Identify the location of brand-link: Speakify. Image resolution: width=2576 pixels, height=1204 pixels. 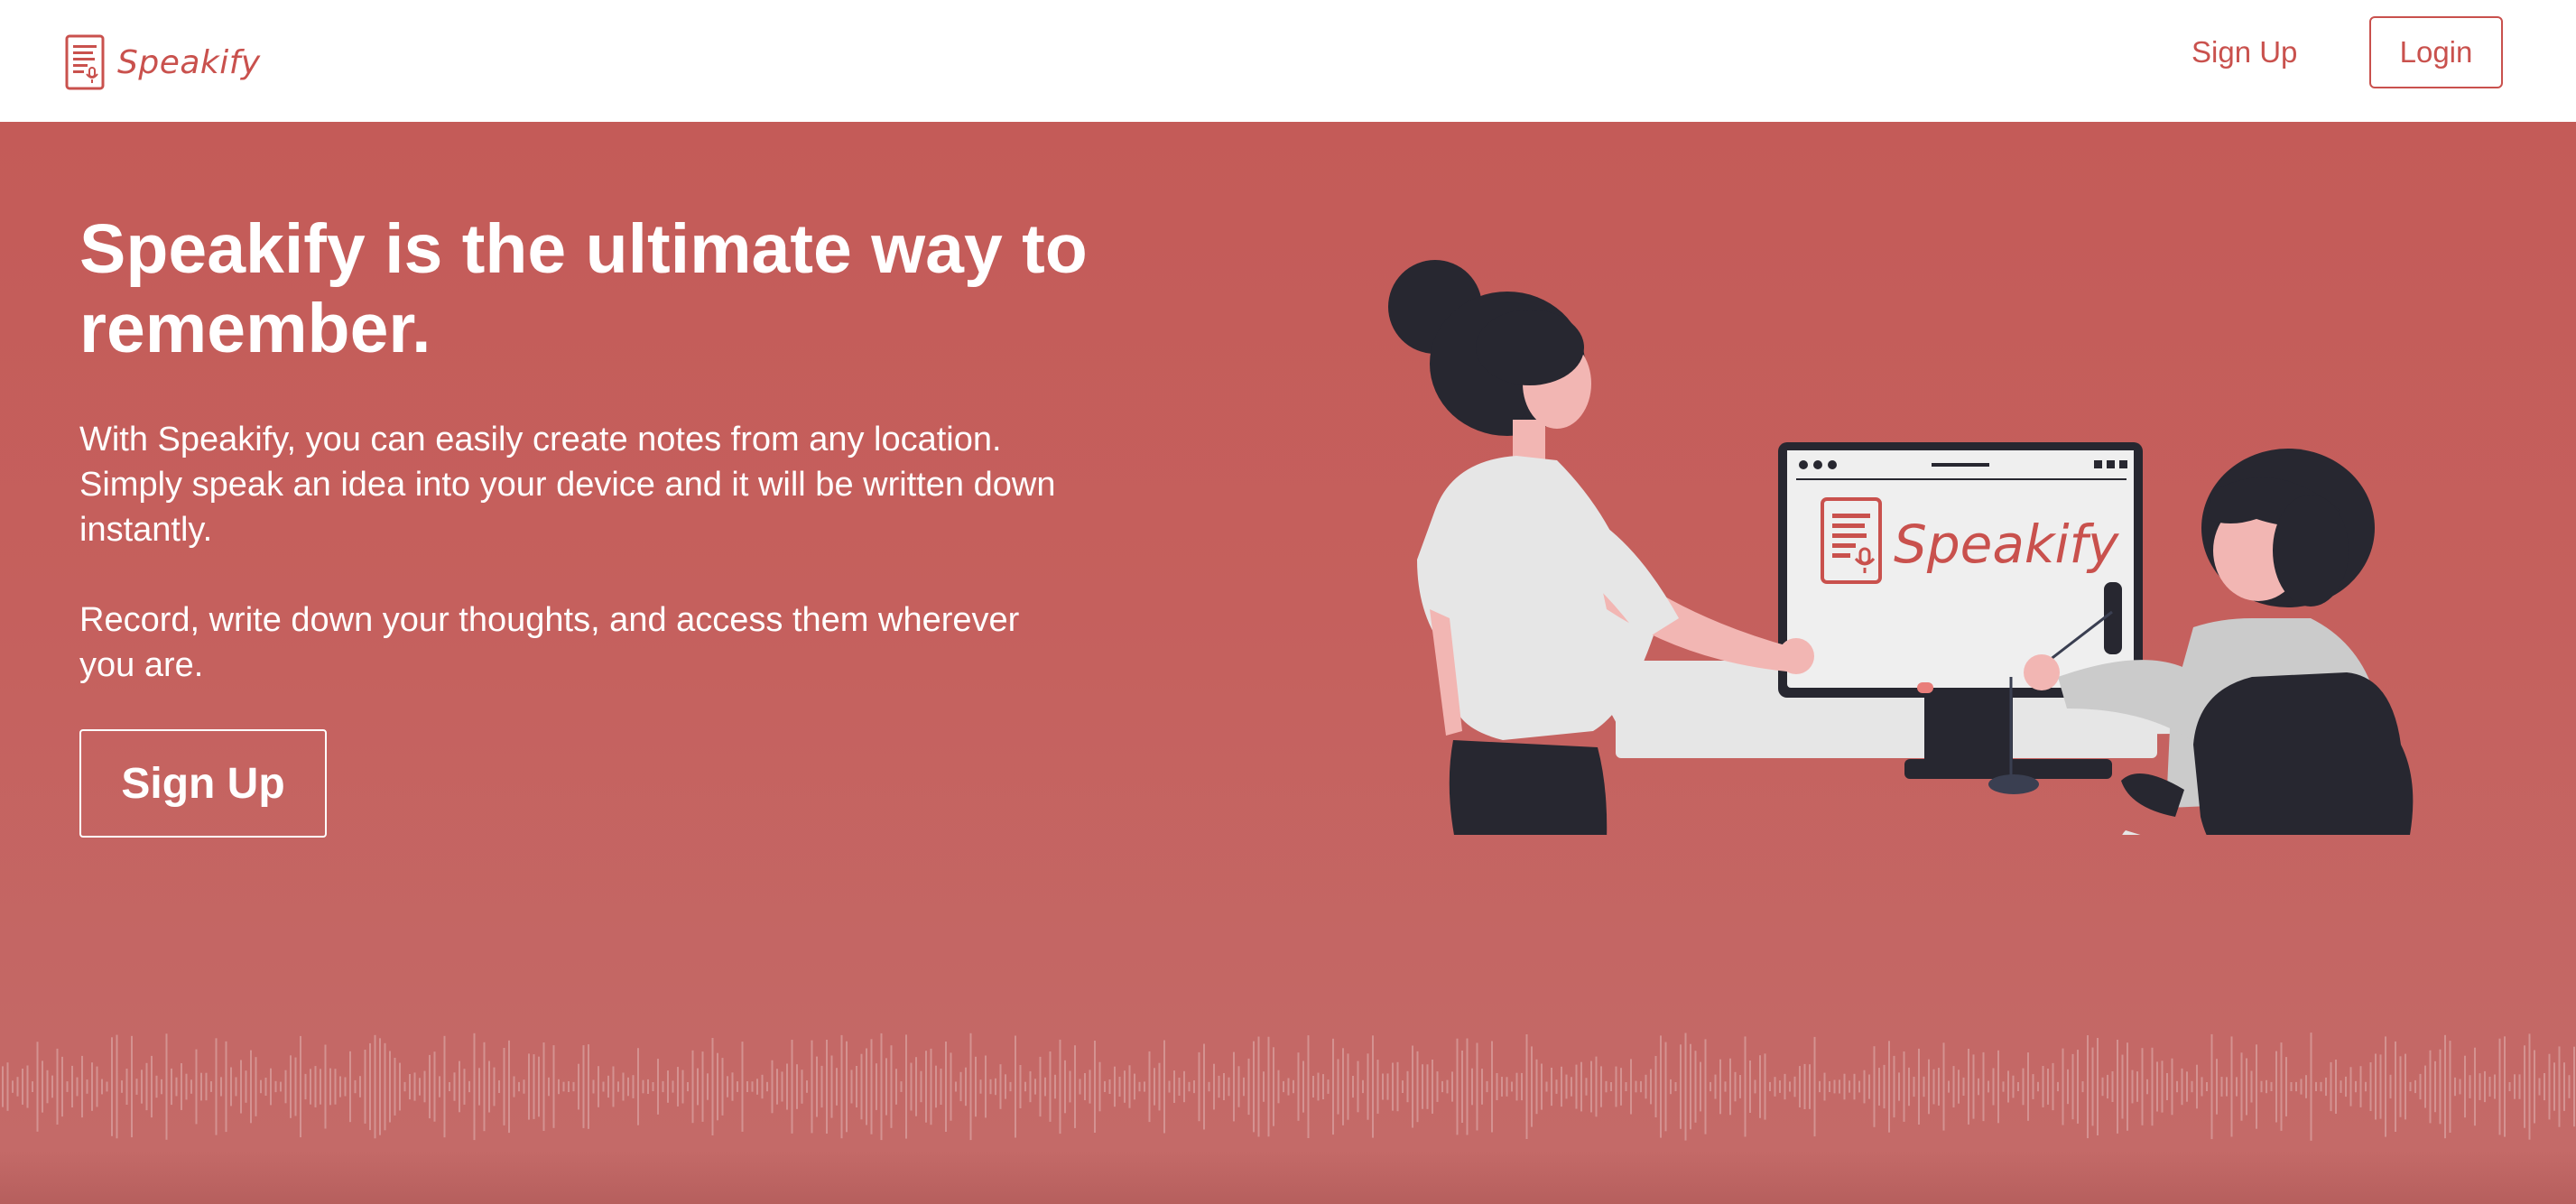
(163, 62).